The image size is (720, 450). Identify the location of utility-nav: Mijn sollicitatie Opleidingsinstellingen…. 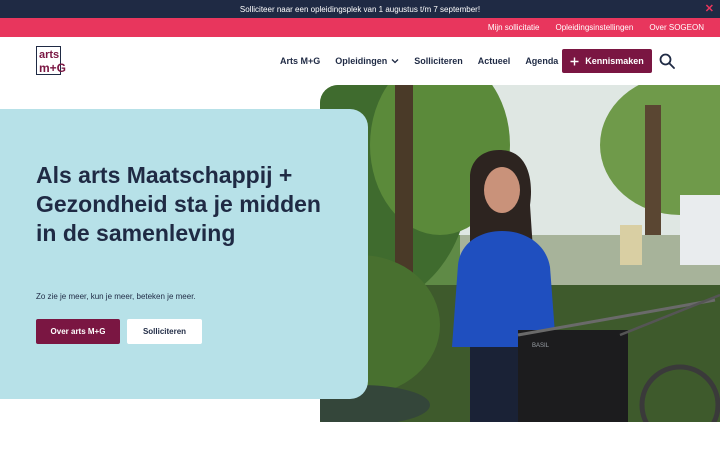
(360, 27).